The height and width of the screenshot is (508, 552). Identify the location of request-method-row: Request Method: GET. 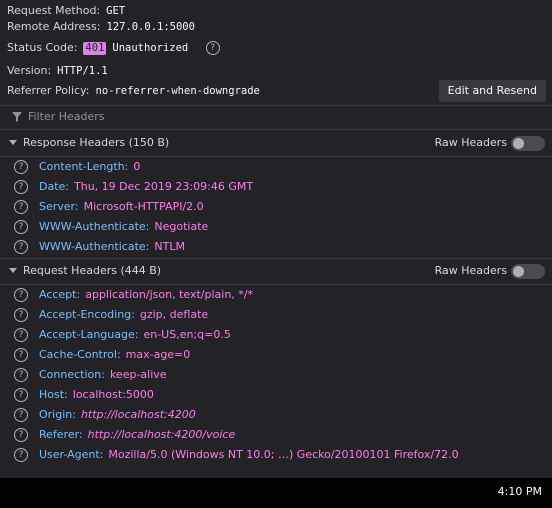
(66, 11).